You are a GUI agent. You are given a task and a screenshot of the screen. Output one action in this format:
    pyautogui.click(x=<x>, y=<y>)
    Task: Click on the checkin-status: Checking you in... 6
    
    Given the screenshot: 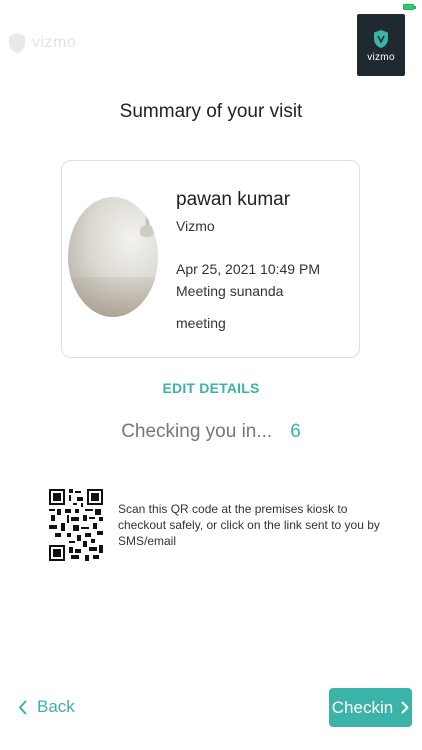 What is the action you would take?
    pyautogui.click(x=211, y=432)
    